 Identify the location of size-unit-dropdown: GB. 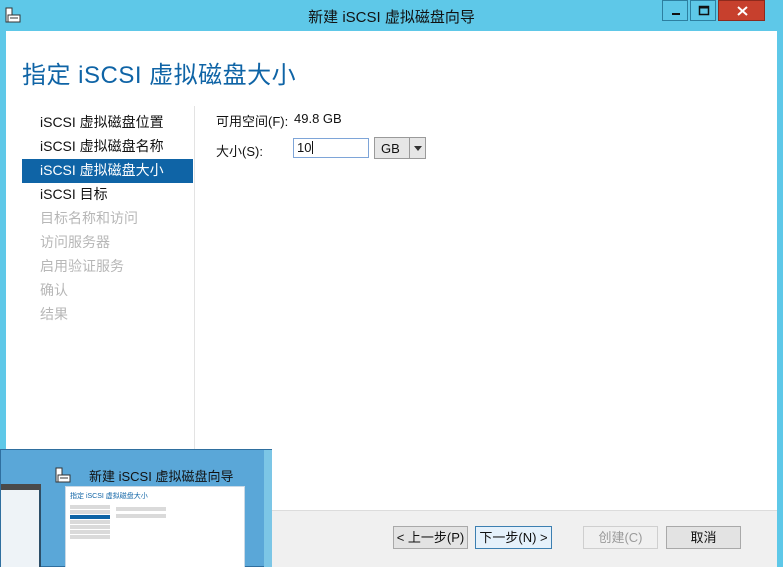
(400, 148).